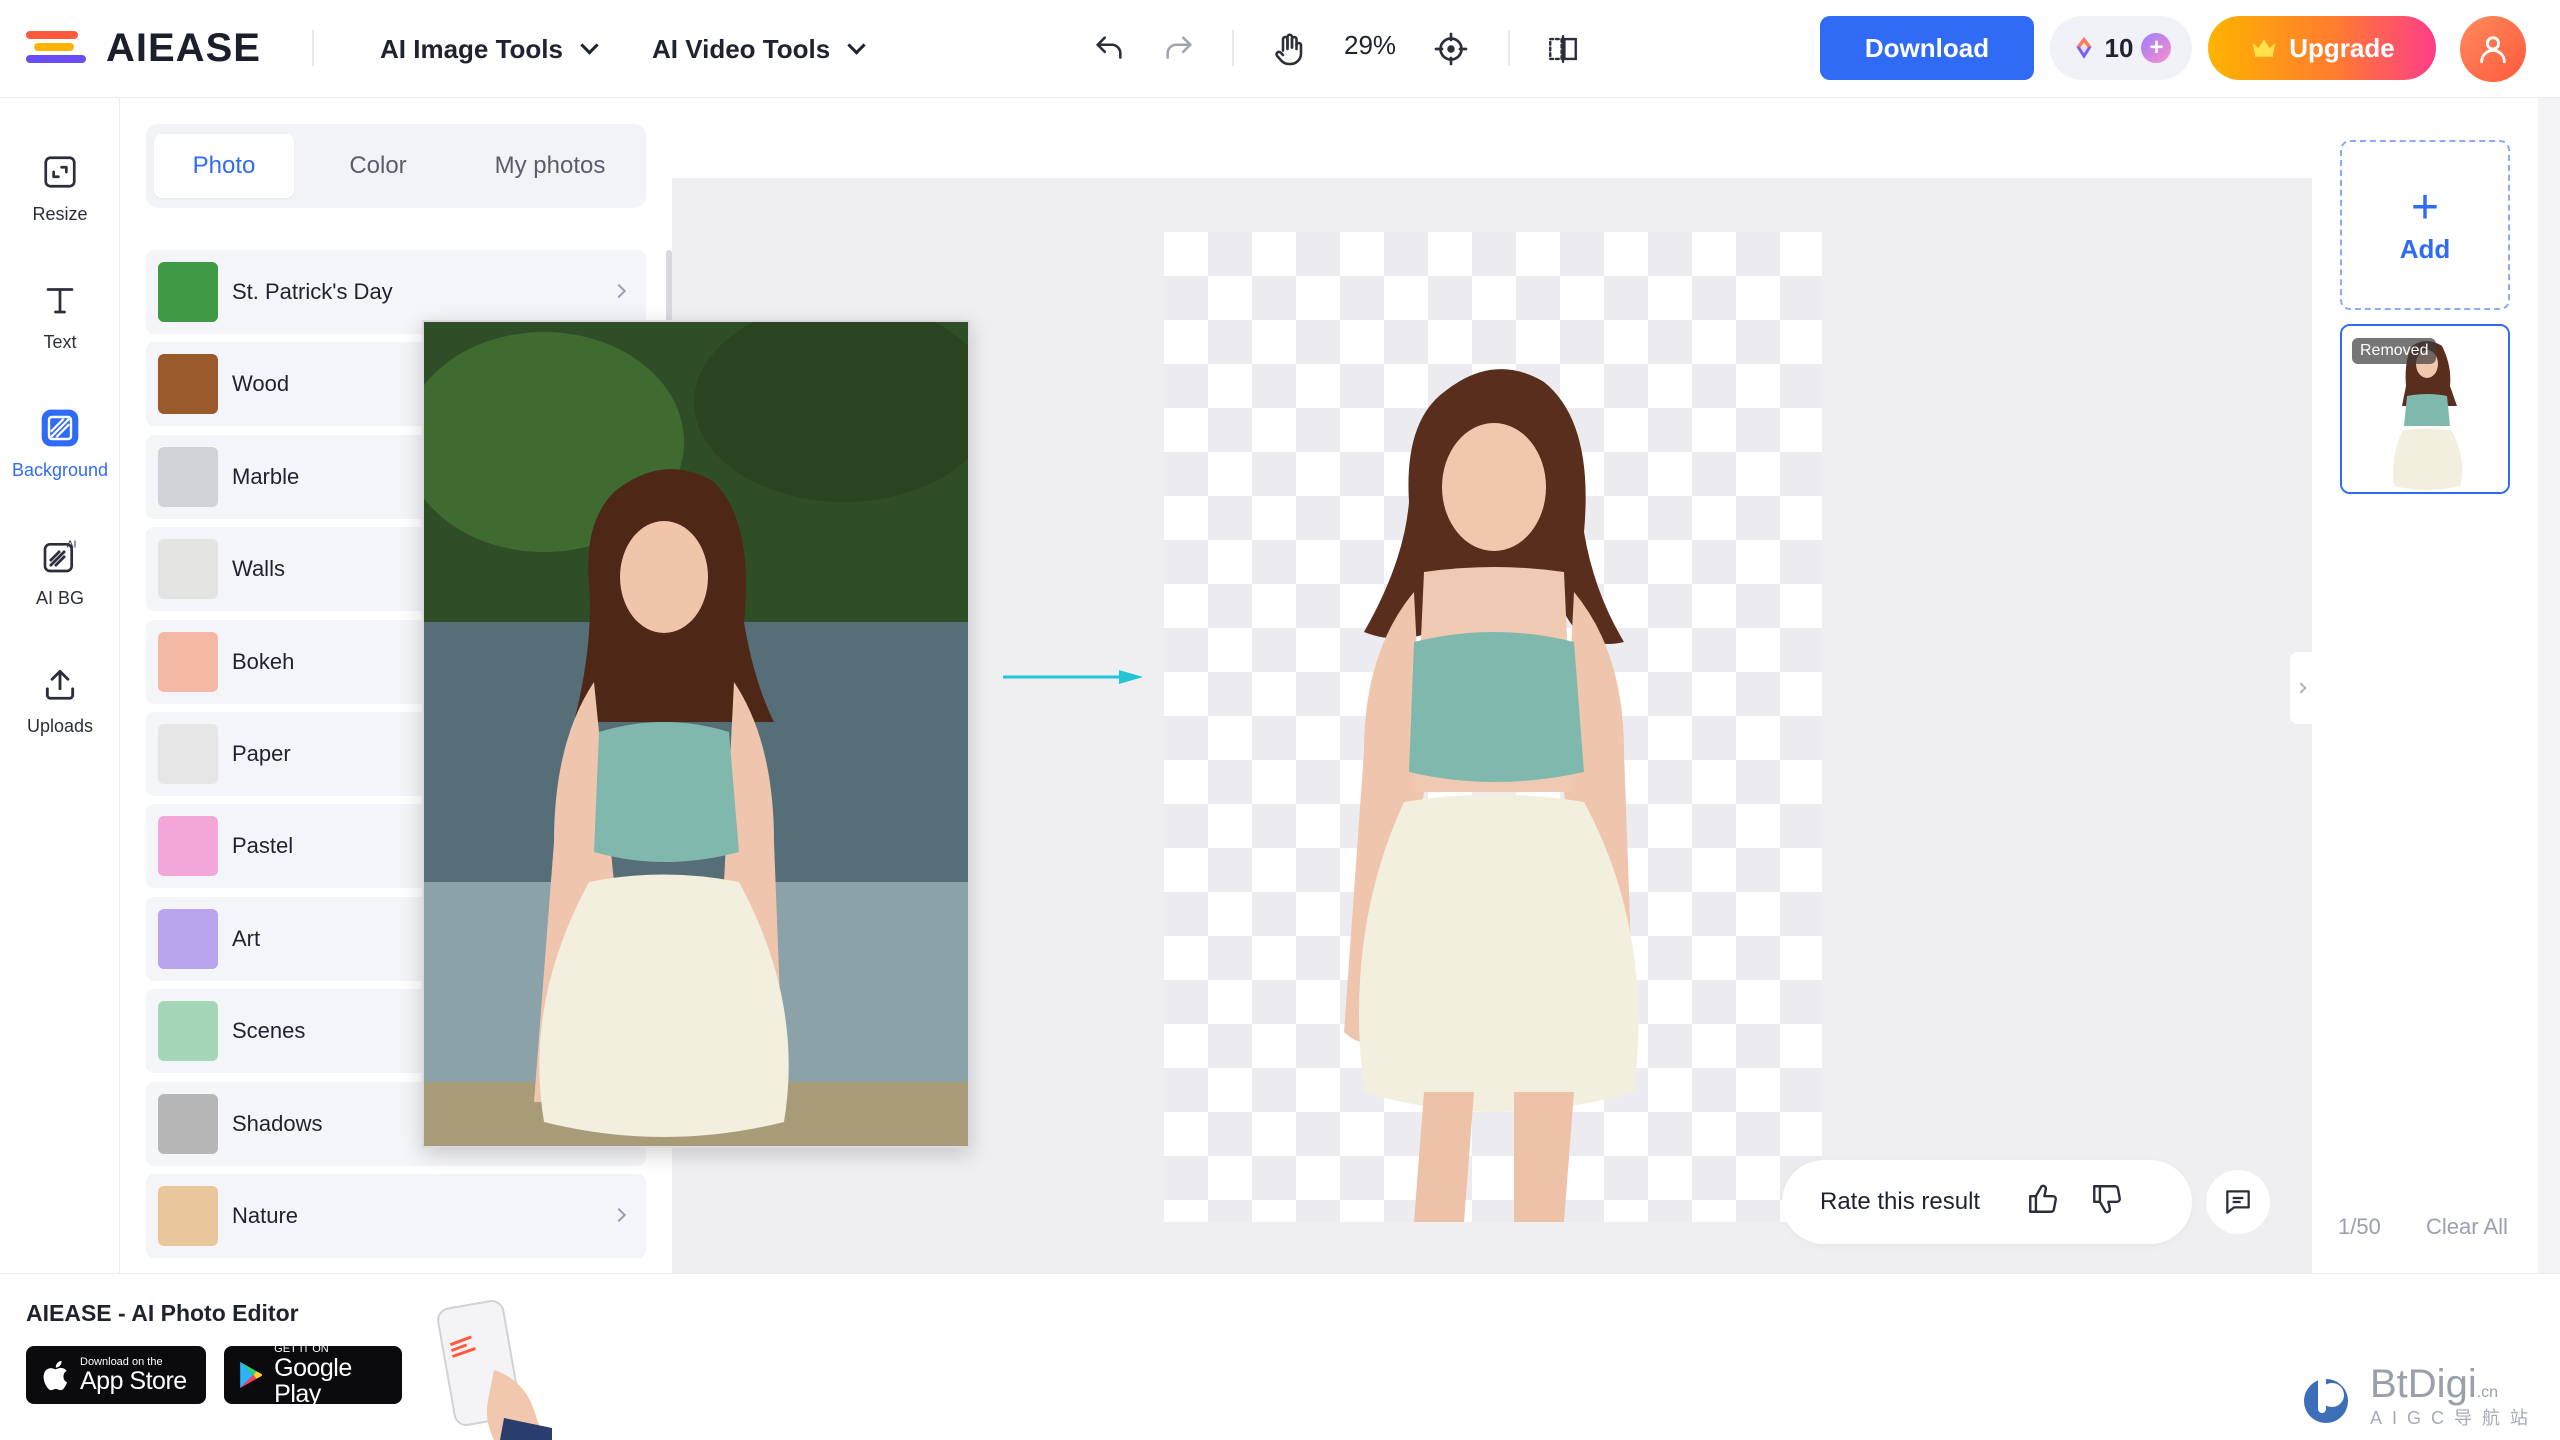 The width and height of the screenshot is (2560, 1440). Describe the element at coordinates (2043, 1198) in the screenshot. I see `thumbs-up-icon` at that location.